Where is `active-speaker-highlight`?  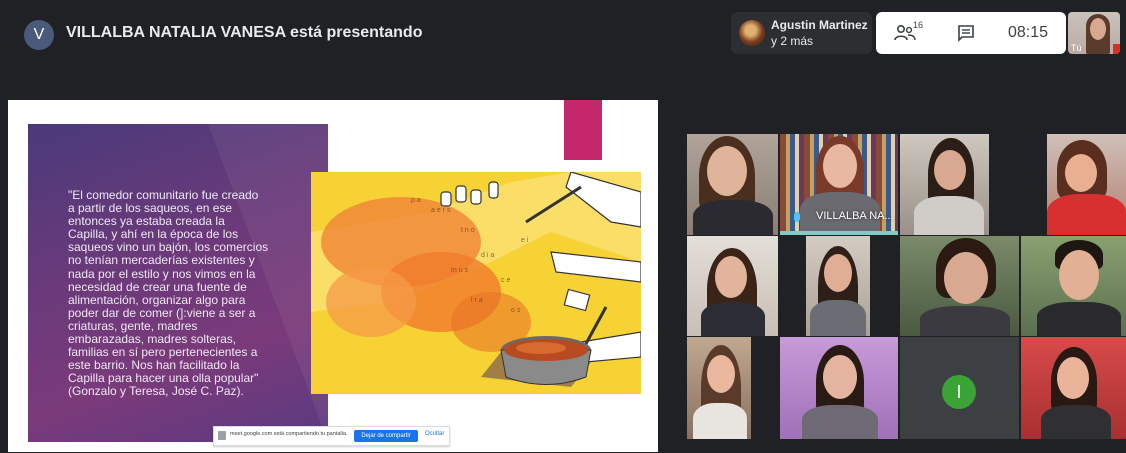 active-speaker-highlight is located at coordinates (839, 233).